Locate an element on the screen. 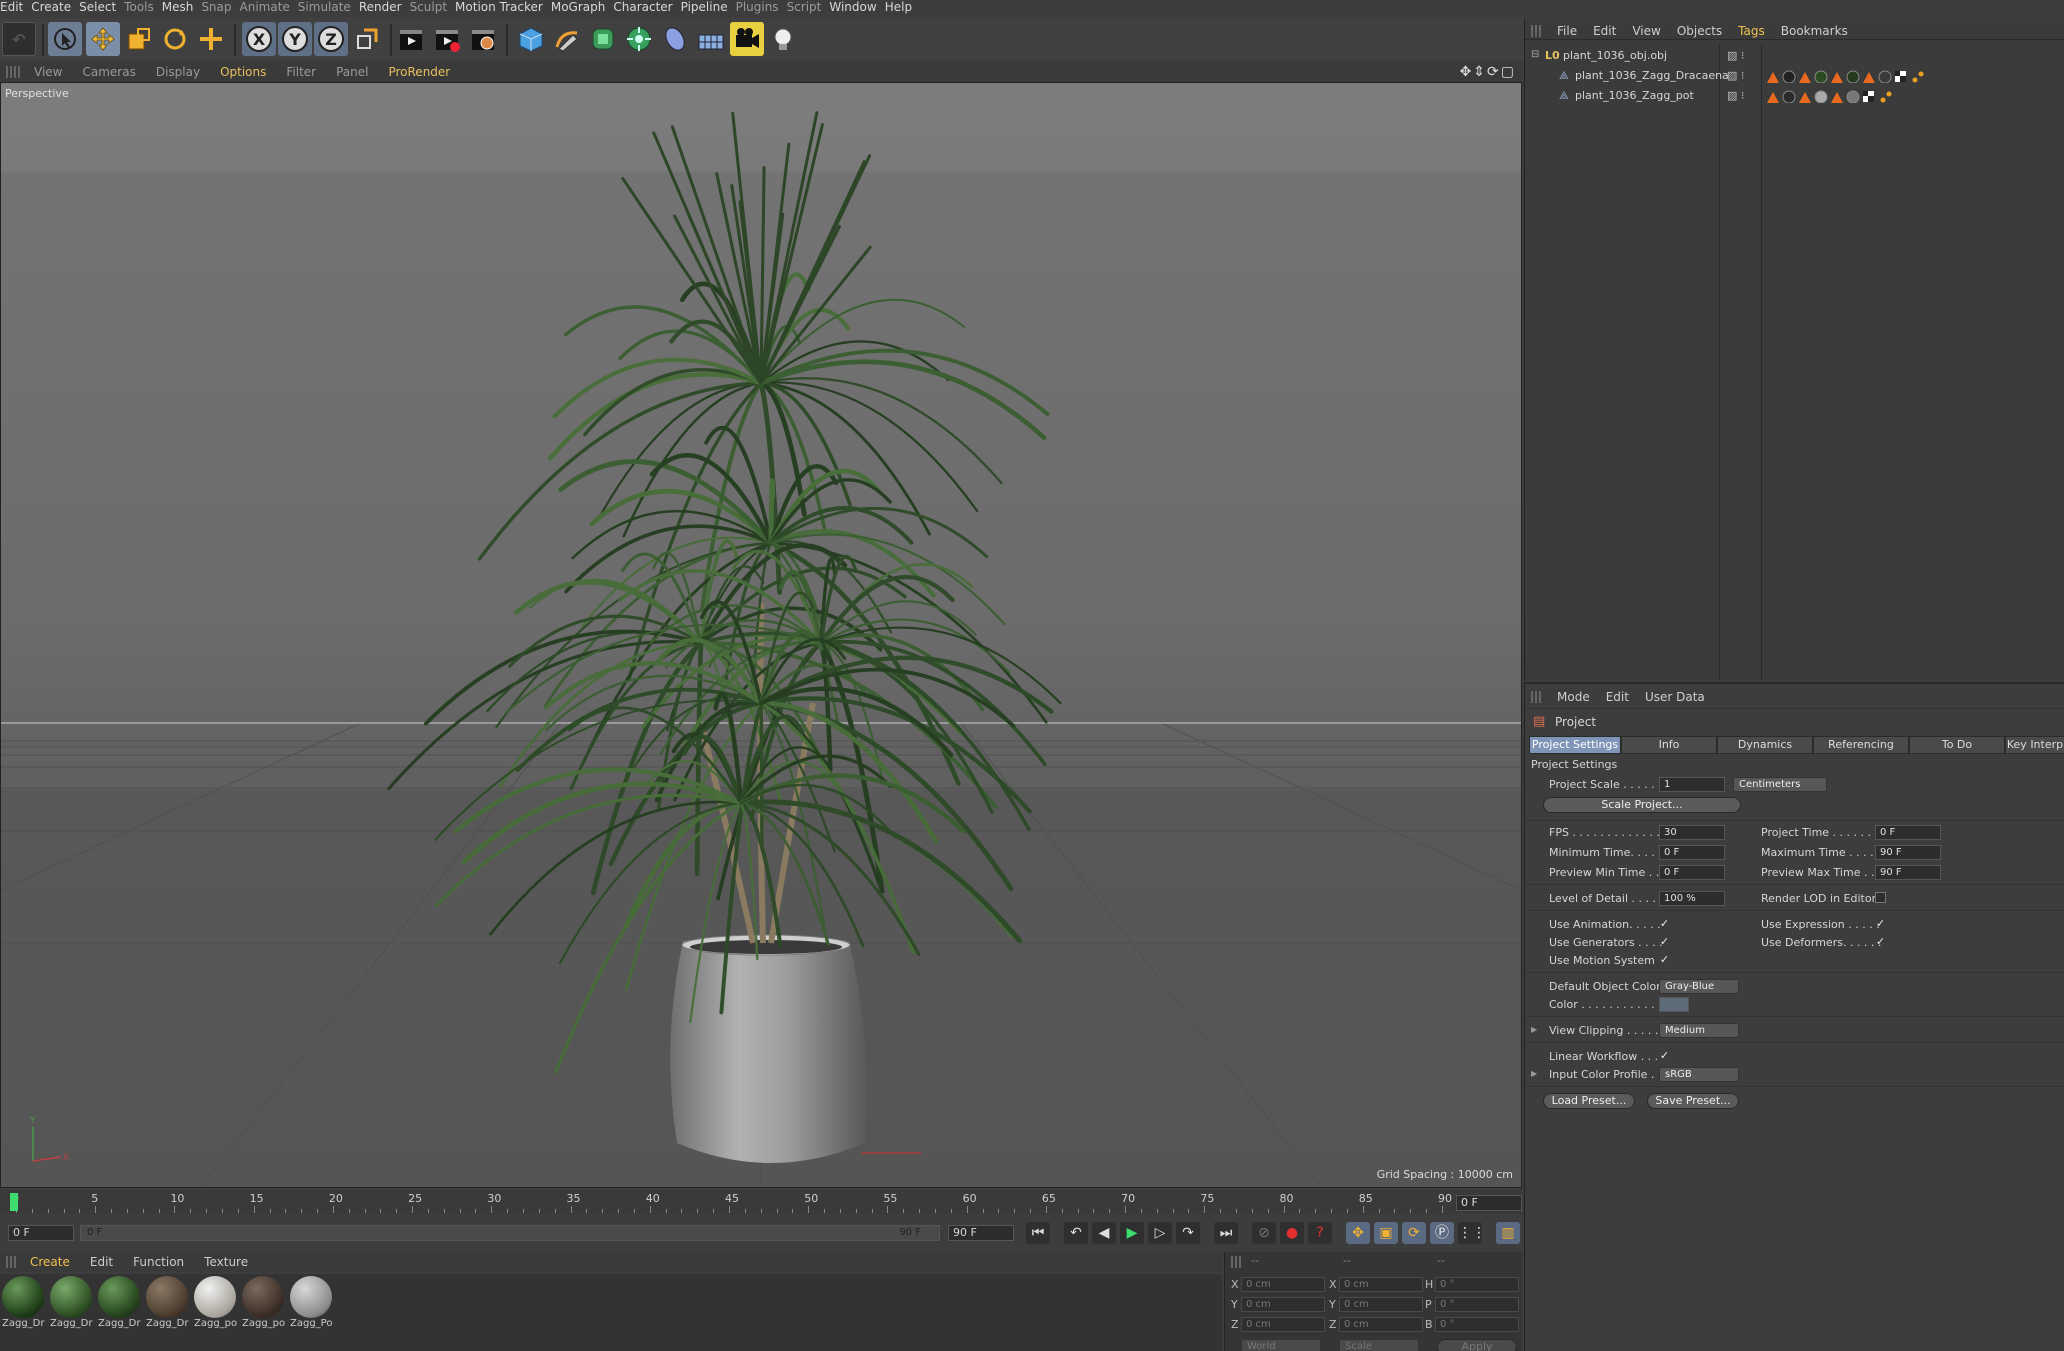 This screenshot has height=1351, width=2064. project-time-field: 0 F is located at coordinates (1908, 832).